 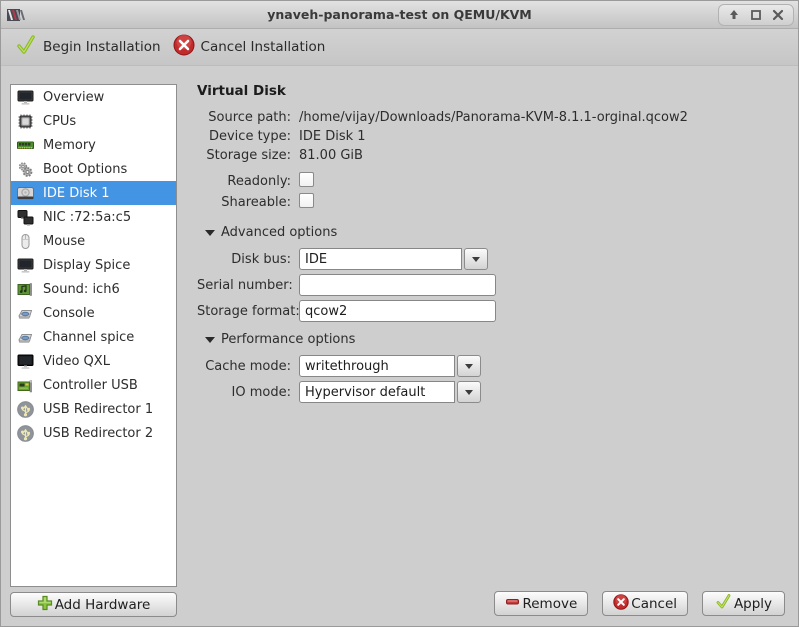 I want to click on sidebar-item-cpus: CPUs, so click(x=93, y=121).